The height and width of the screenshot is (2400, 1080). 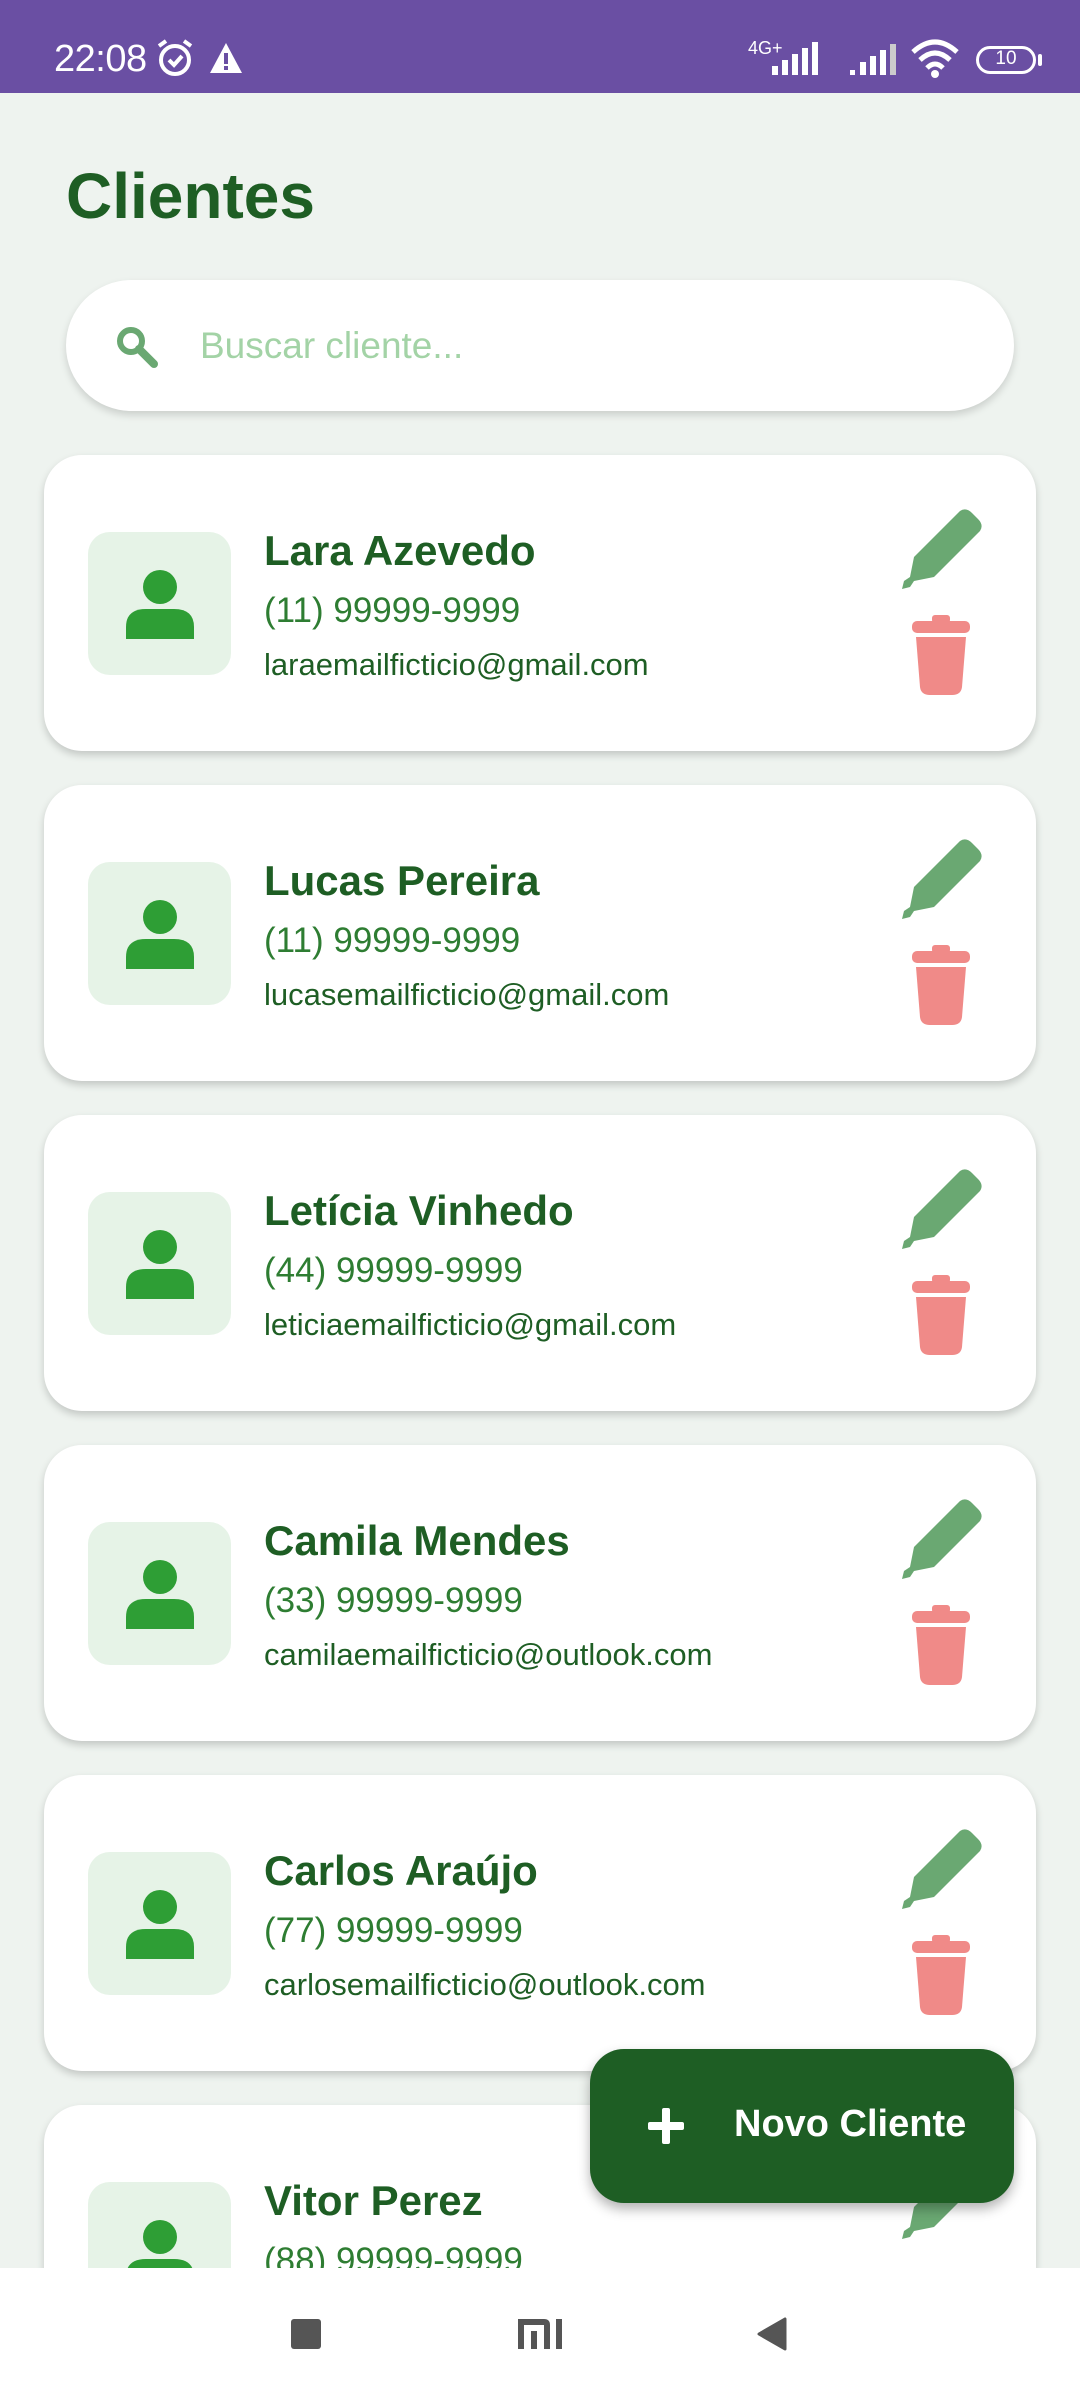 I want to click on battery-tip, so click(x=1040, y=60).